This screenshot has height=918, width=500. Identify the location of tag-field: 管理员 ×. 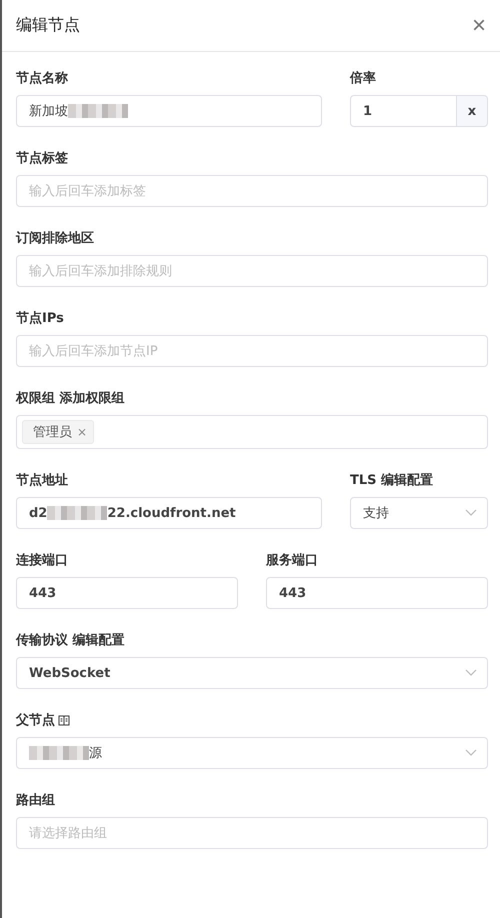
(252, 432).